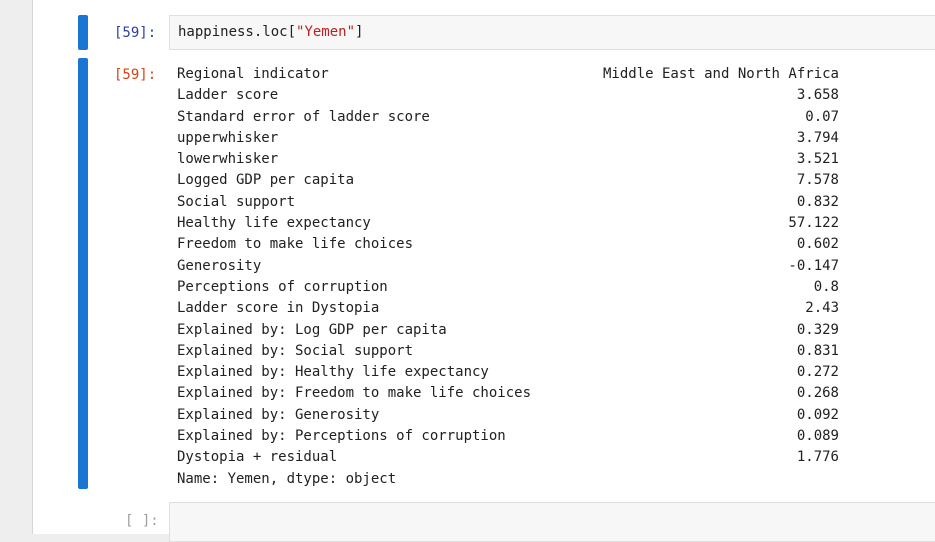 The width and height of the screenshot is (935, 542). I want to click on series-index-label: Explained by: Generosity, so click(278, 414).